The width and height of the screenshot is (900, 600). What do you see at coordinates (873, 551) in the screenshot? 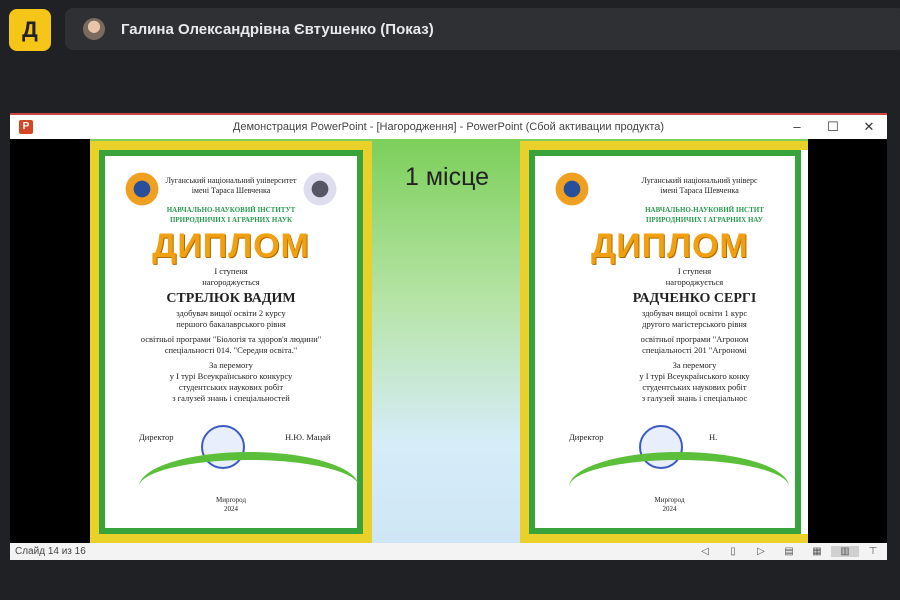
I see `slideshow-icon: ⊤` at bounding box center [873, 551].